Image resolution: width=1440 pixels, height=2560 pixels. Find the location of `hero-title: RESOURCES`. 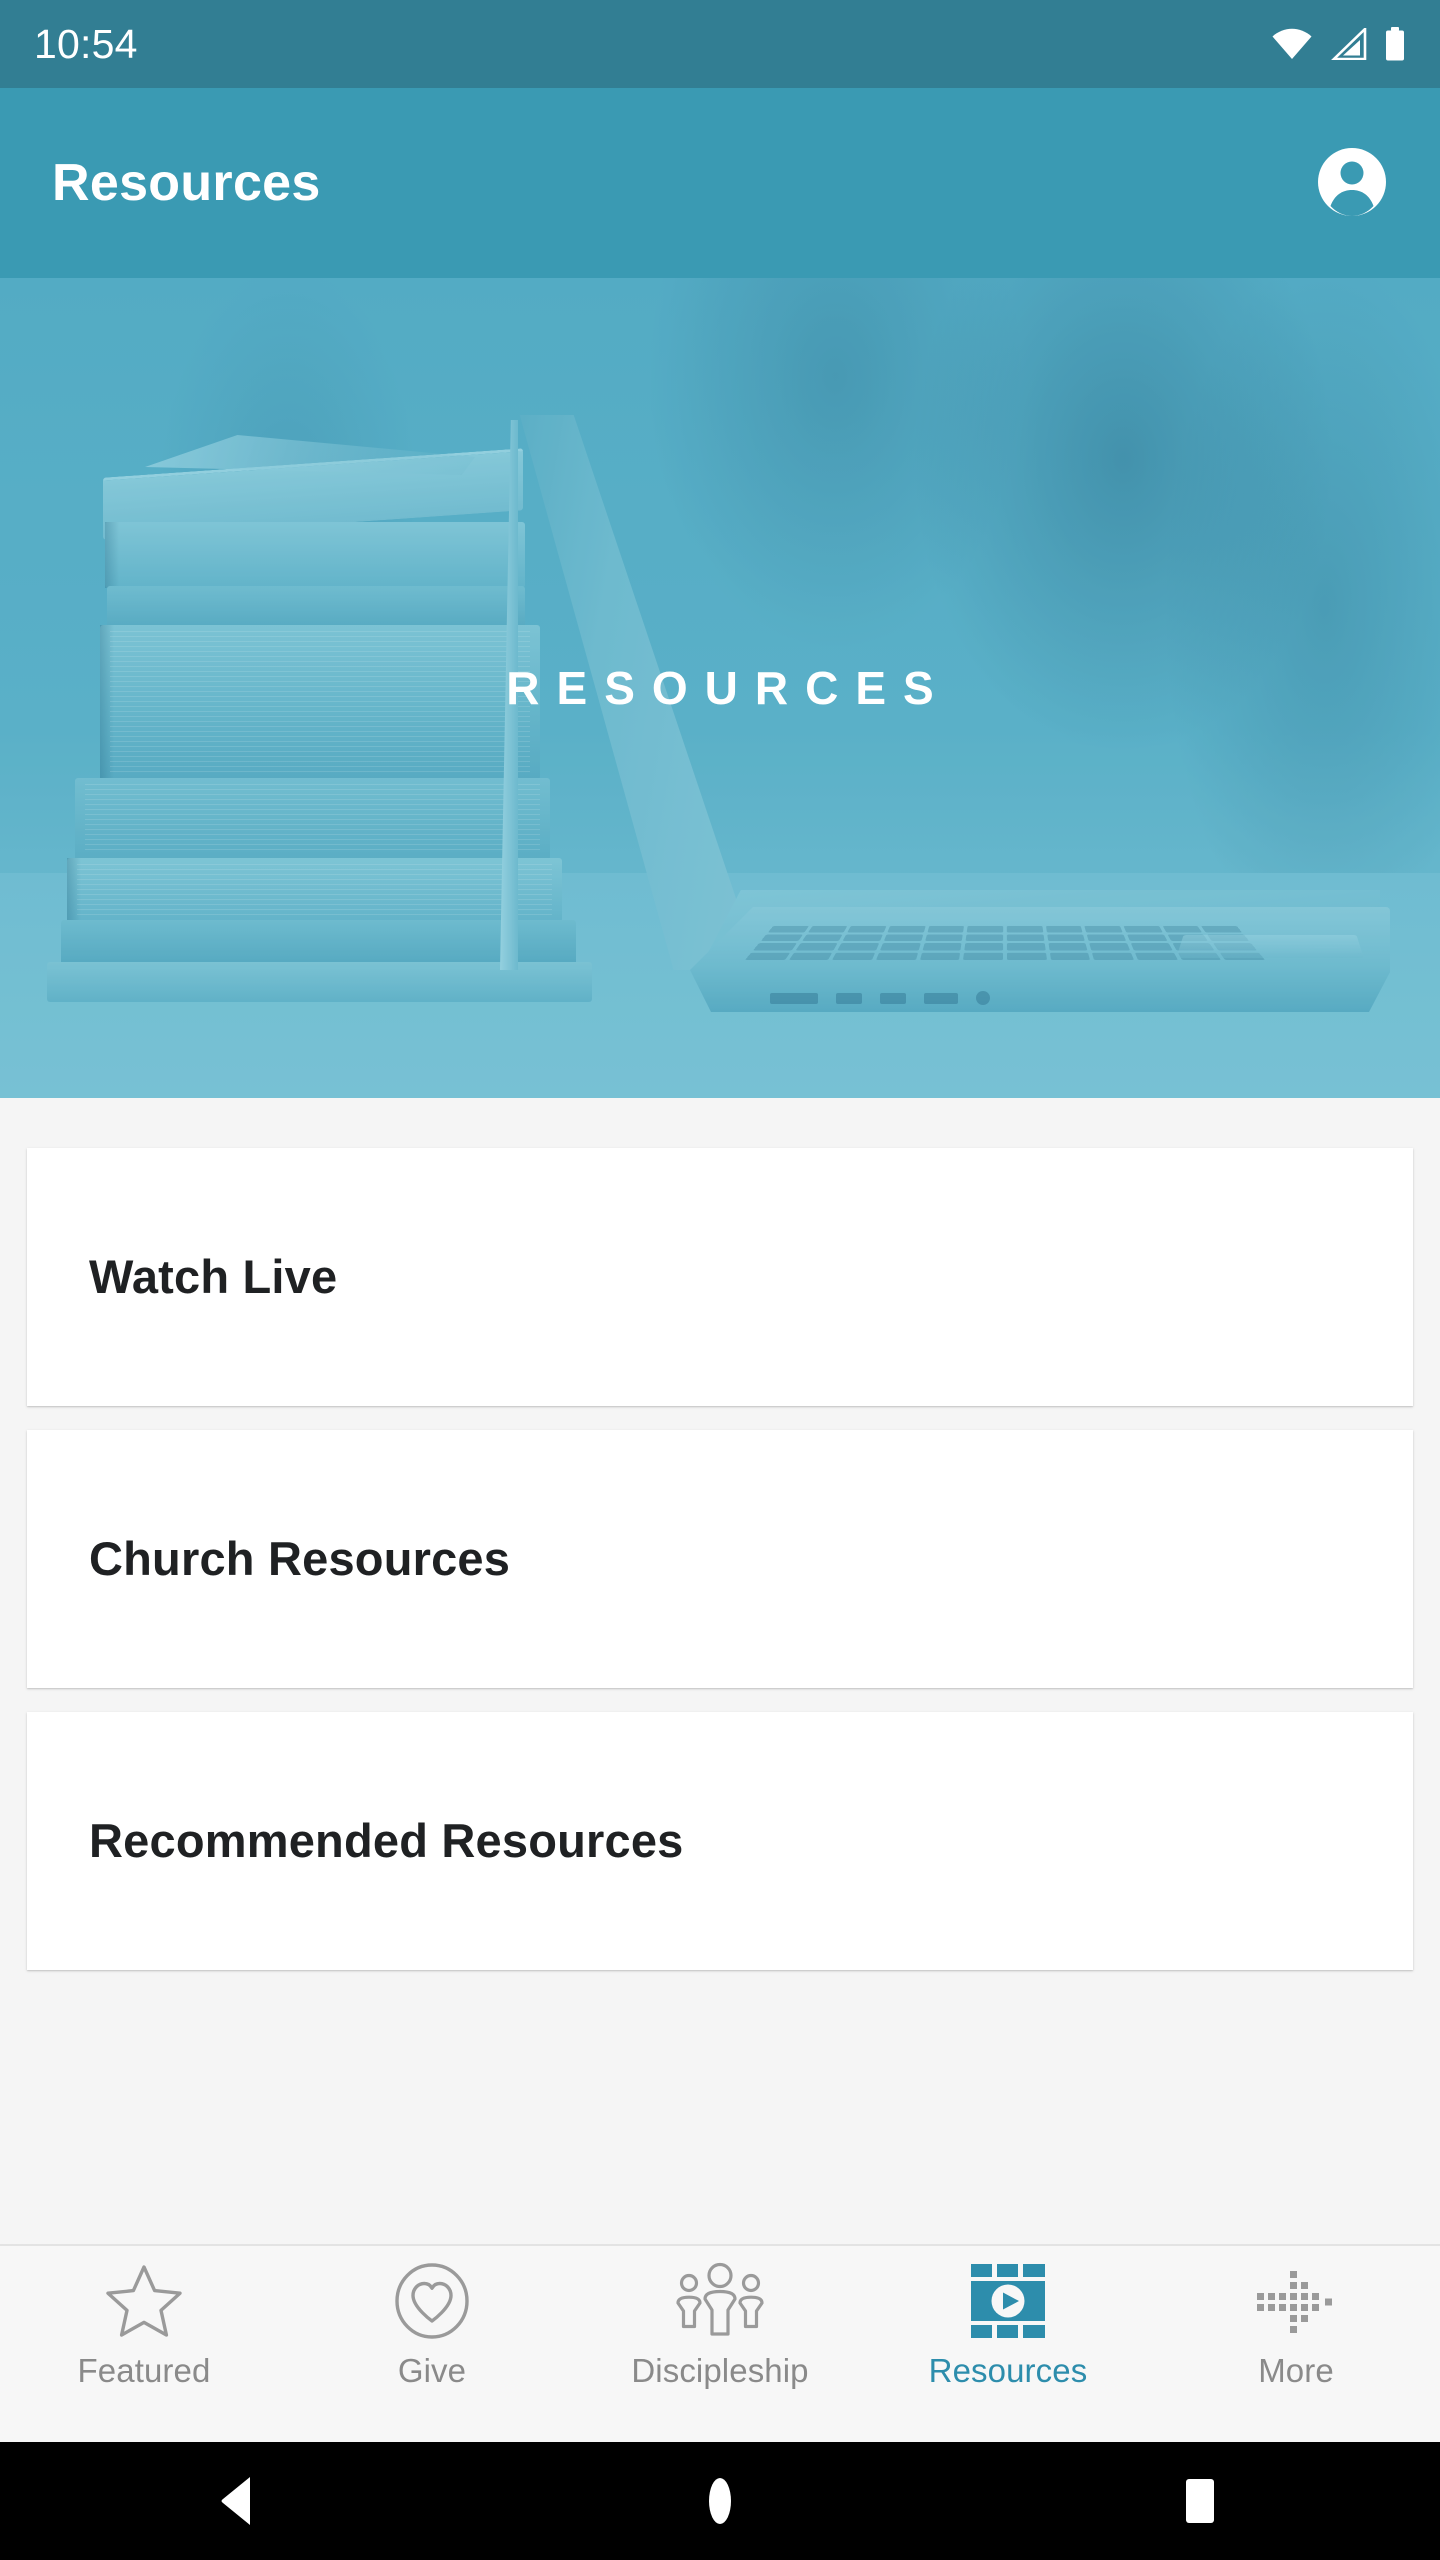

hero-title: RESOURCES is located at coordinates (728, 688).